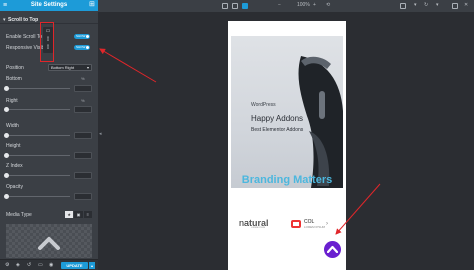 This screenshot has width=474, height=270. I want to click on grid-icon: ⊞, so click(92, 4).